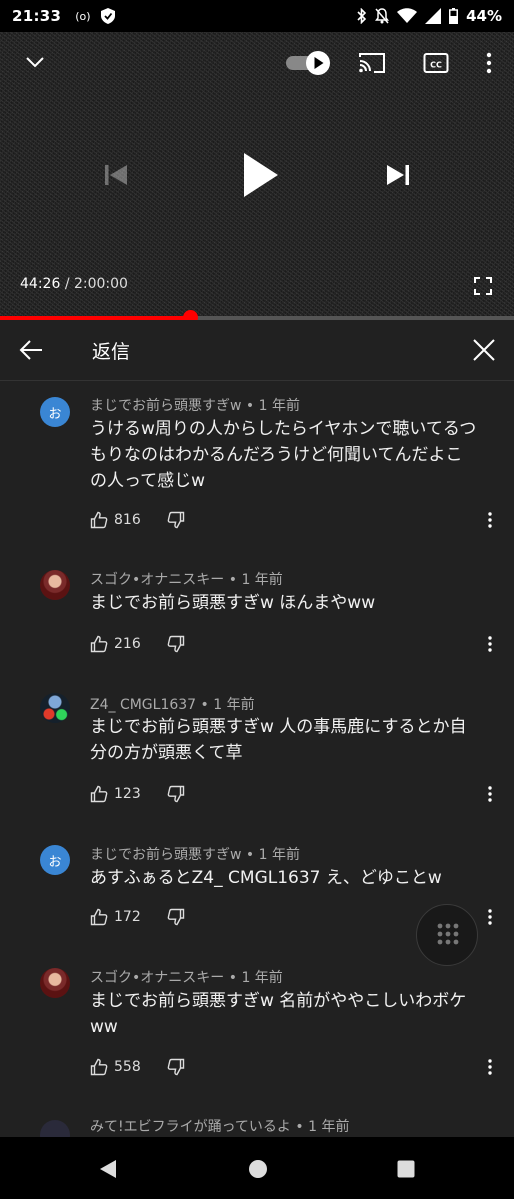  I want to click on panel-title: 返信, so click(111, 352).